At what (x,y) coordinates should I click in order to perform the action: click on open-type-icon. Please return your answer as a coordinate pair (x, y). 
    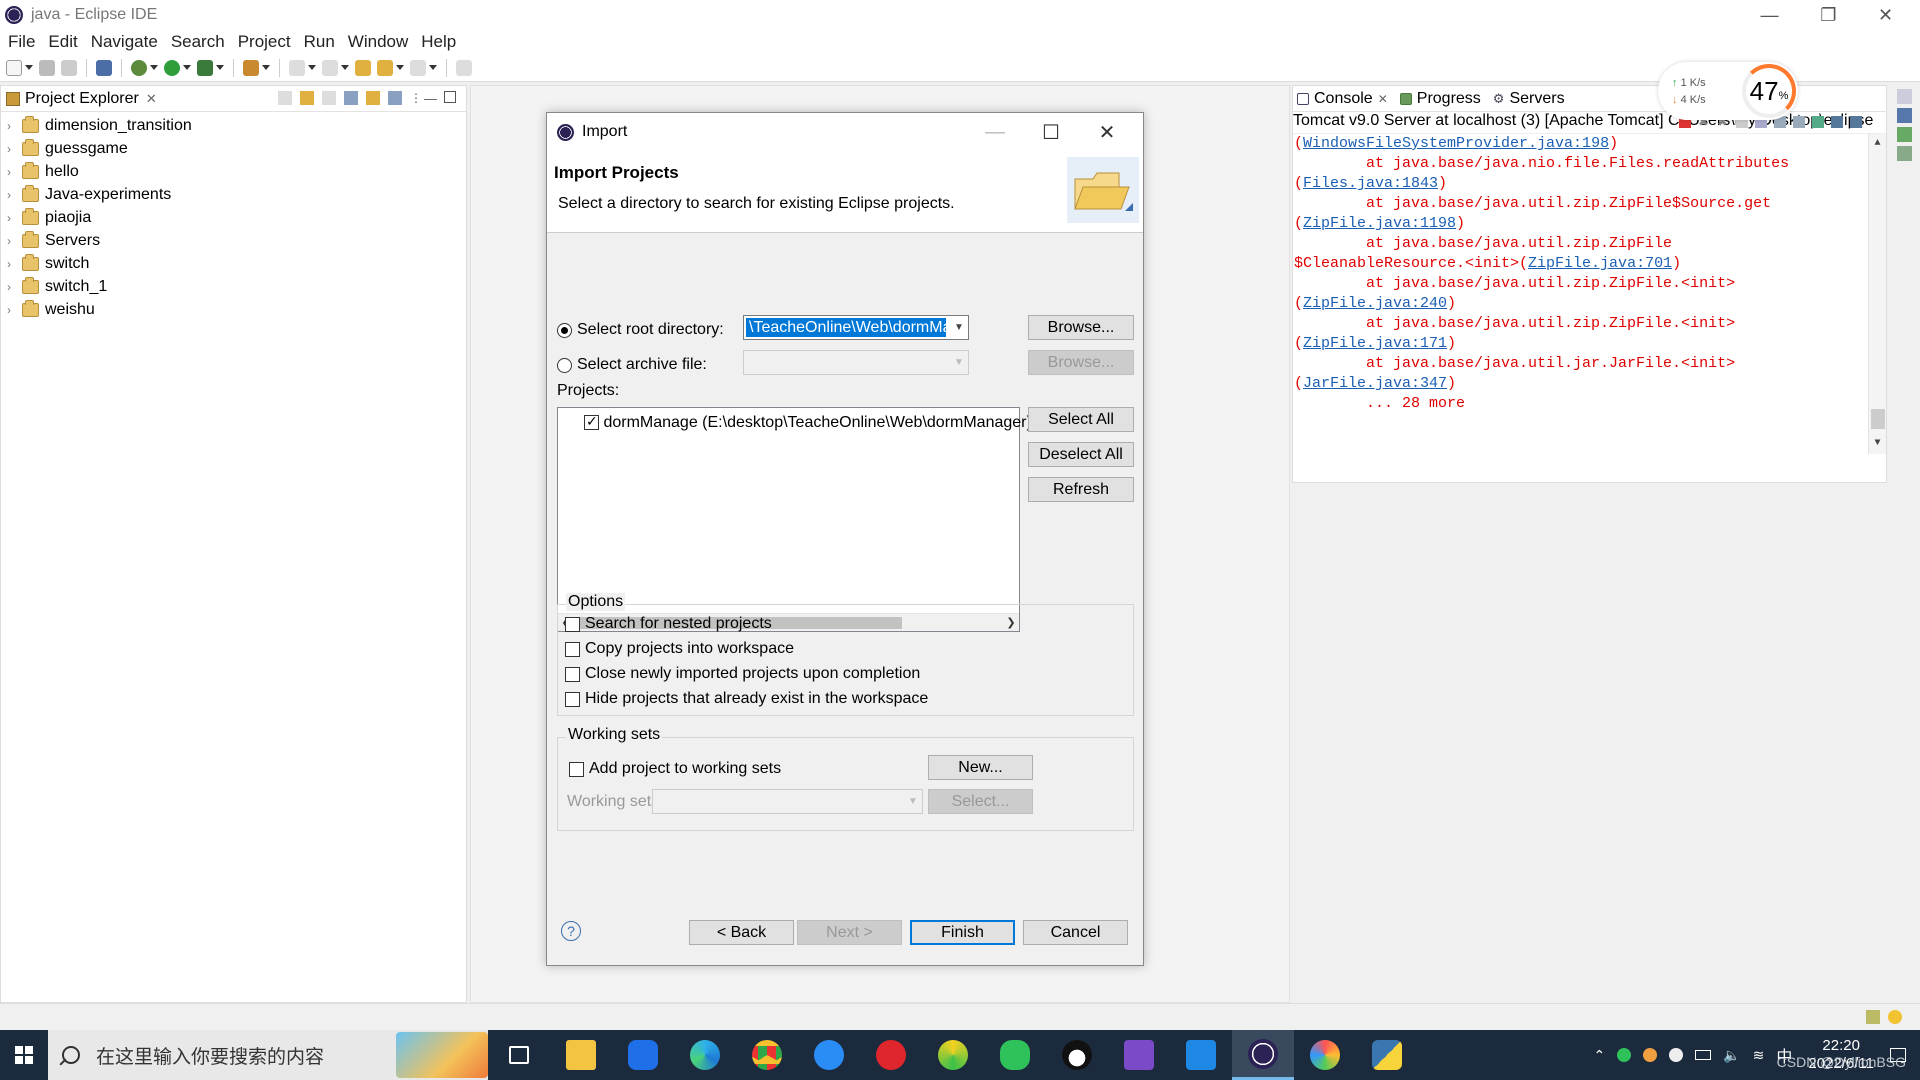
    Looking at the image, I should click on (251, 67).